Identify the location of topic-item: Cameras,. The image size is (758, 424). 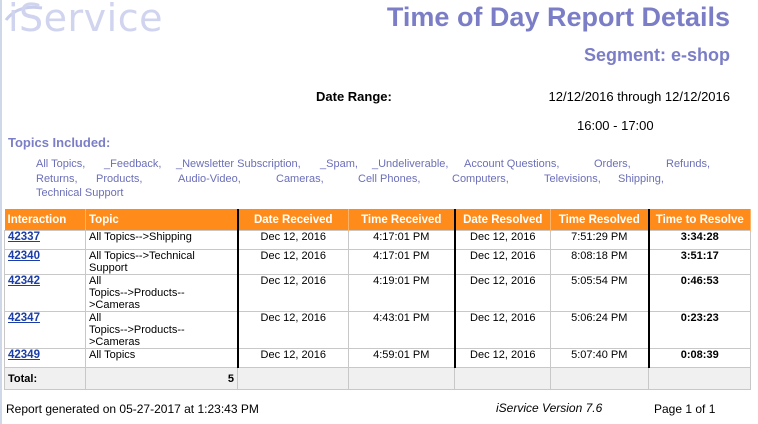
(300, 179).